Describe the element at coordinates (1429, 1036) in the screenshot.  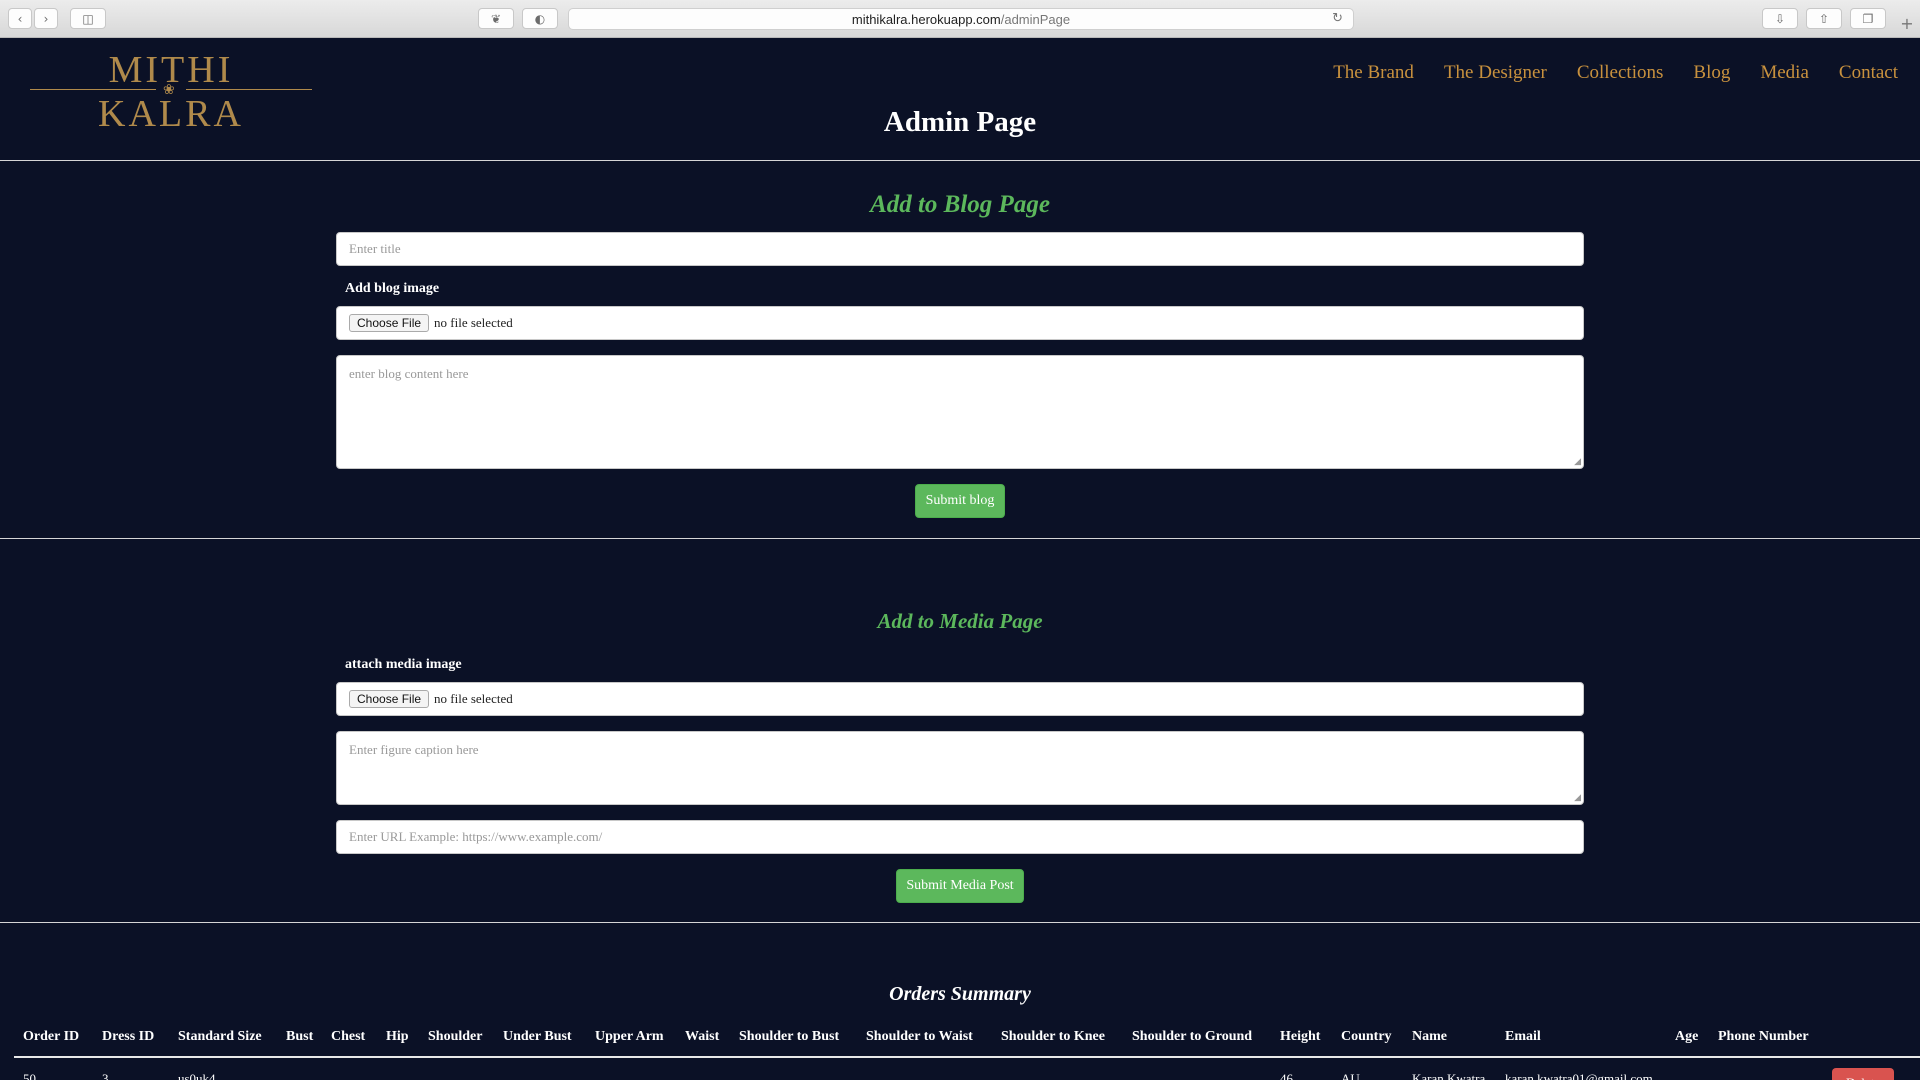
I see `col-name: Name` at that location.